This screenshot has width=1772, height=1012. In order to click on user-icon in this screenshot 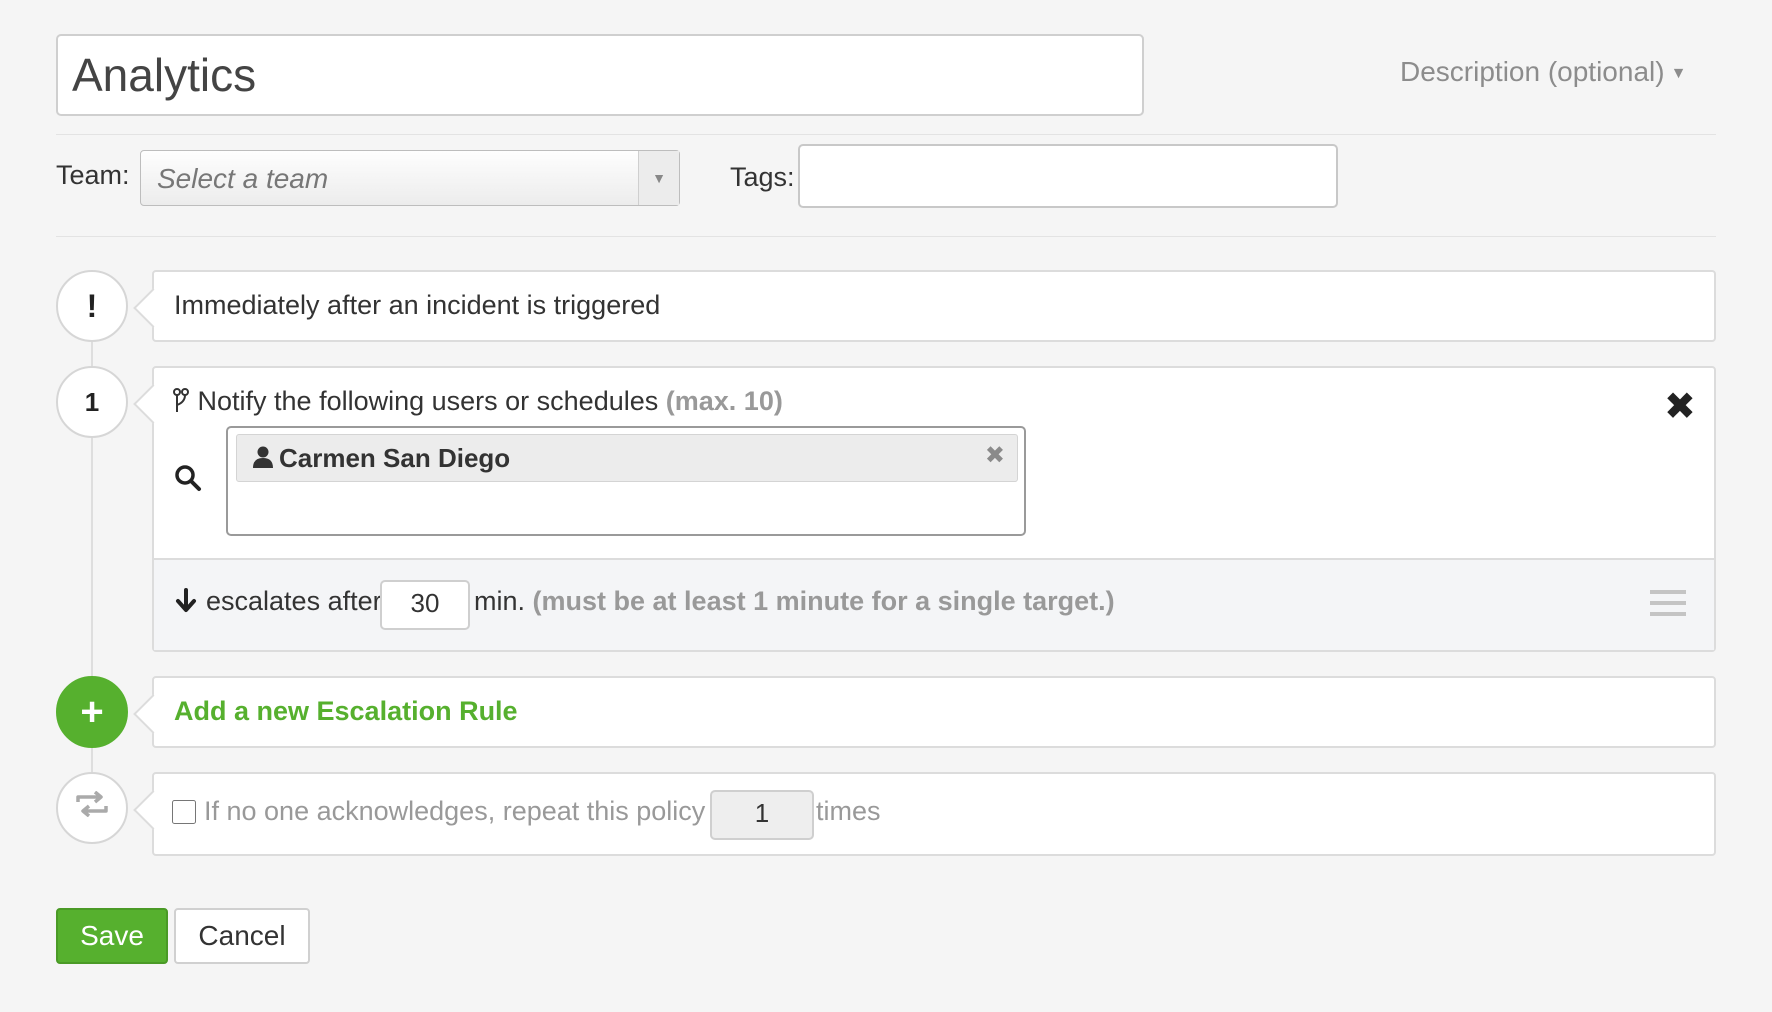, I will do `click(263, 457)`.